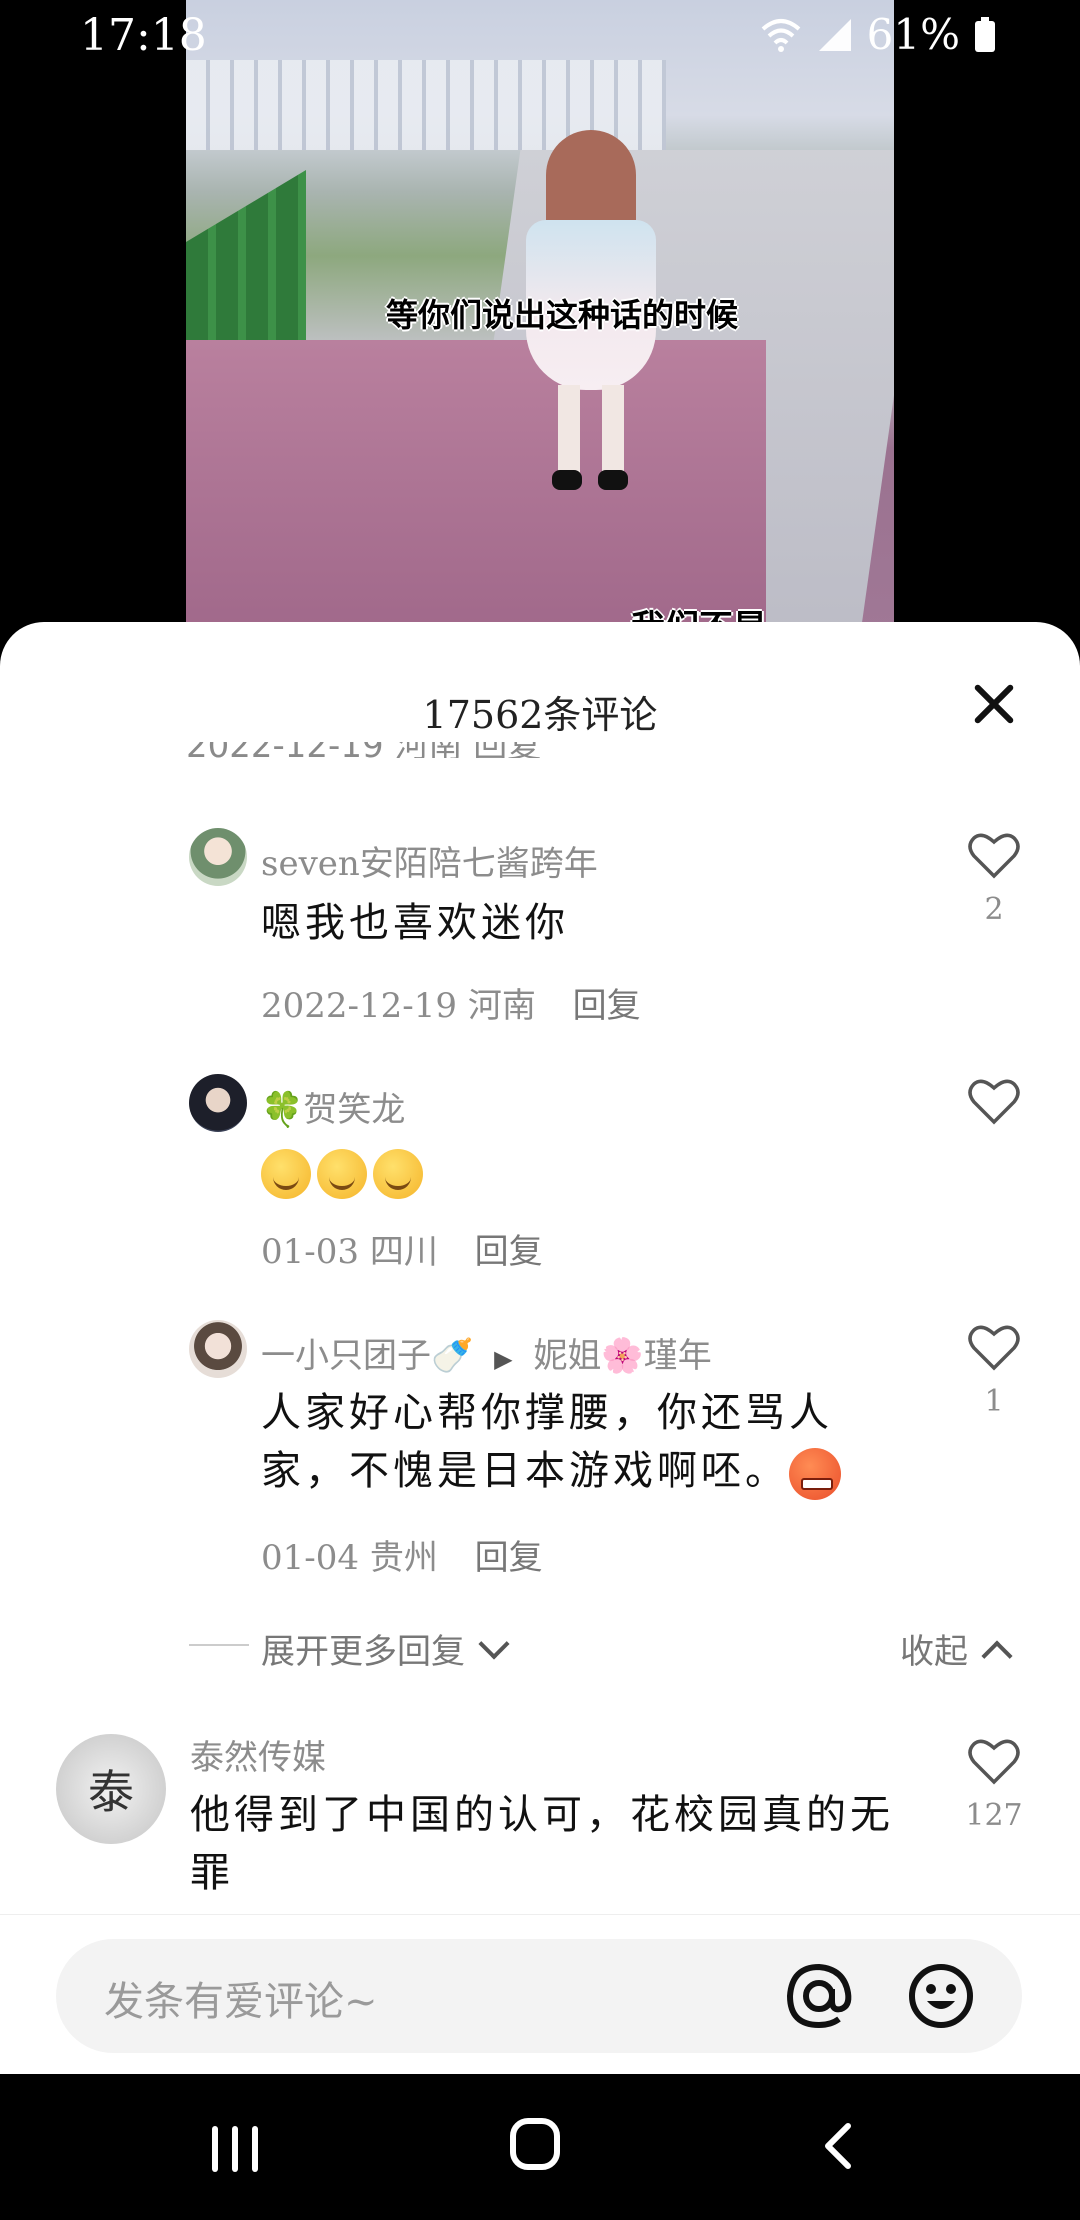 Image resolution: width=1080 pixels, height=2220 pixels. What do you see at coordinates (501, 1006) in the screenshot?
I see `reply-region: 河南` at bounding box center [501, 1006].